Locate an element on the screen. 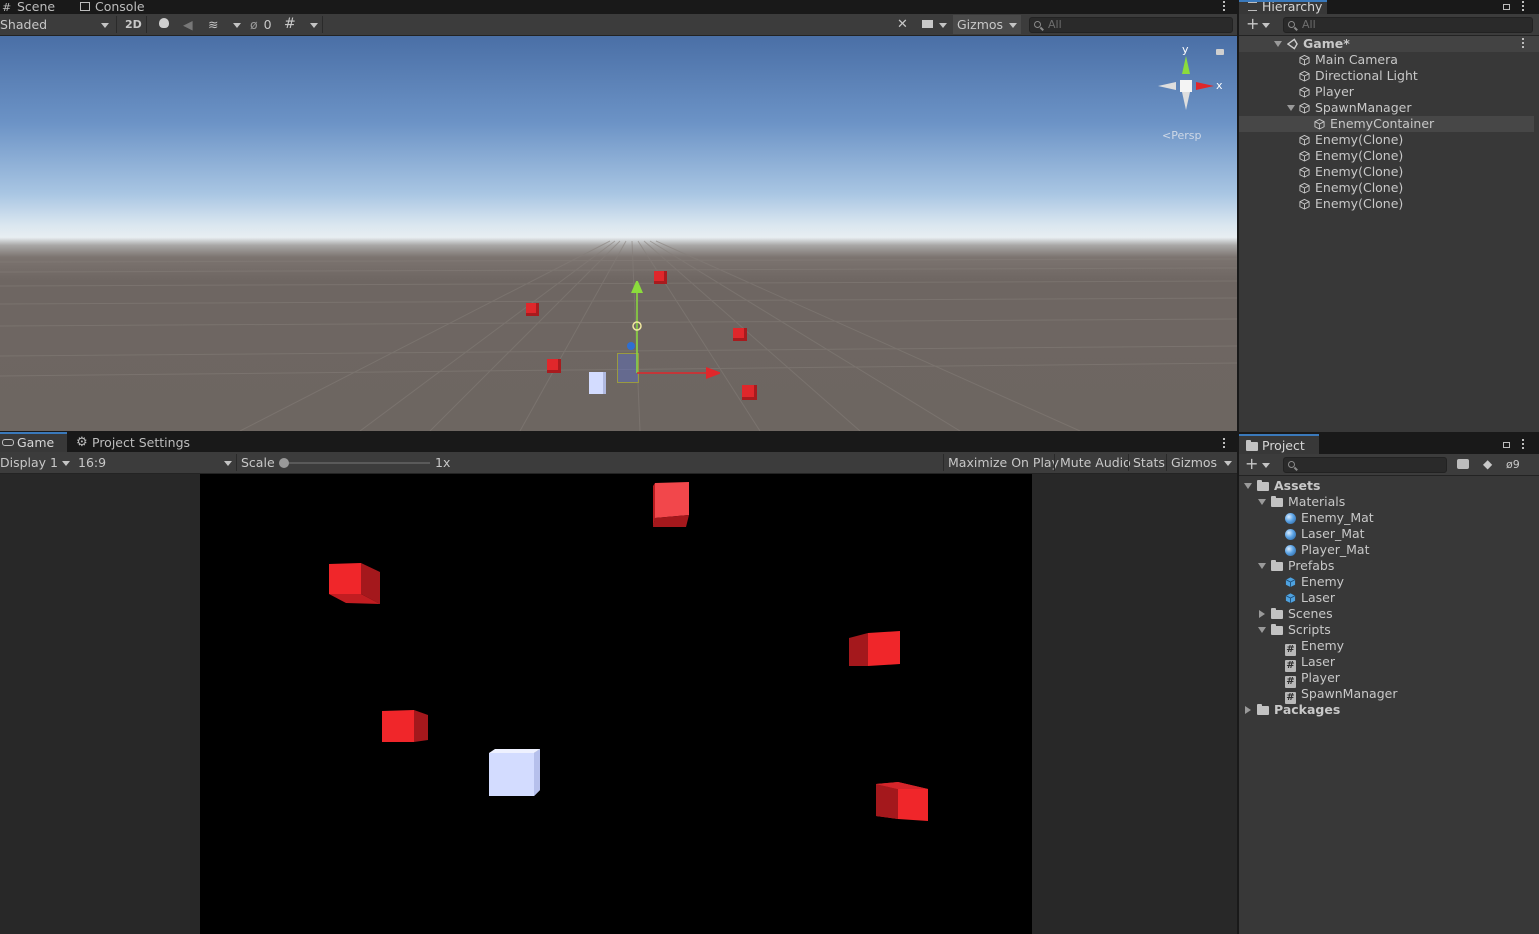 This screenshot has width=1539, height=934. hierarchy-item-selected: EnemyContainer is located at coordinates (1386, 124).